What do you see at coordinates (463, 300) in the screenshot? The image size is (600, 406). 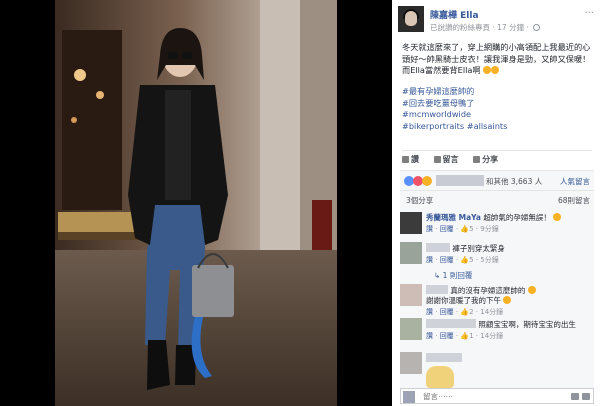 I see `comment-text-line2: 謝謝你溫暖了我的下午` at bounding box center [463, 300].